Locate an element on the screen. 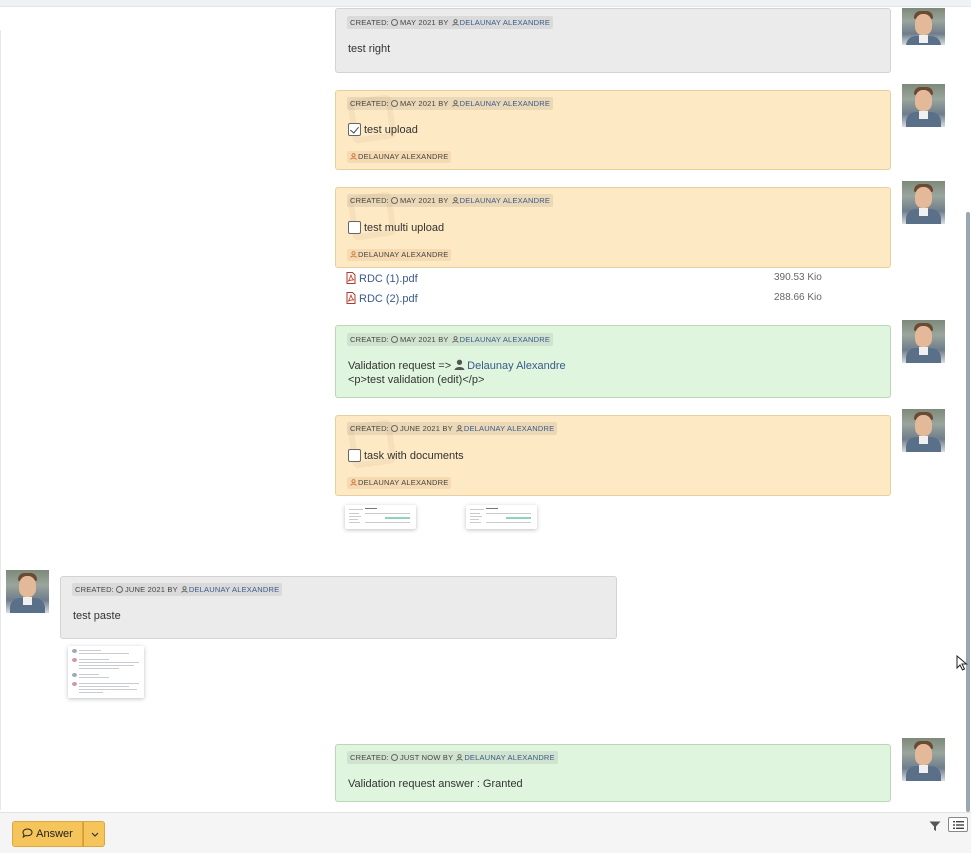 The width and height of the screenshot is (971, 853). pasted-image-thumbnail is located at coordinates (106, 672).